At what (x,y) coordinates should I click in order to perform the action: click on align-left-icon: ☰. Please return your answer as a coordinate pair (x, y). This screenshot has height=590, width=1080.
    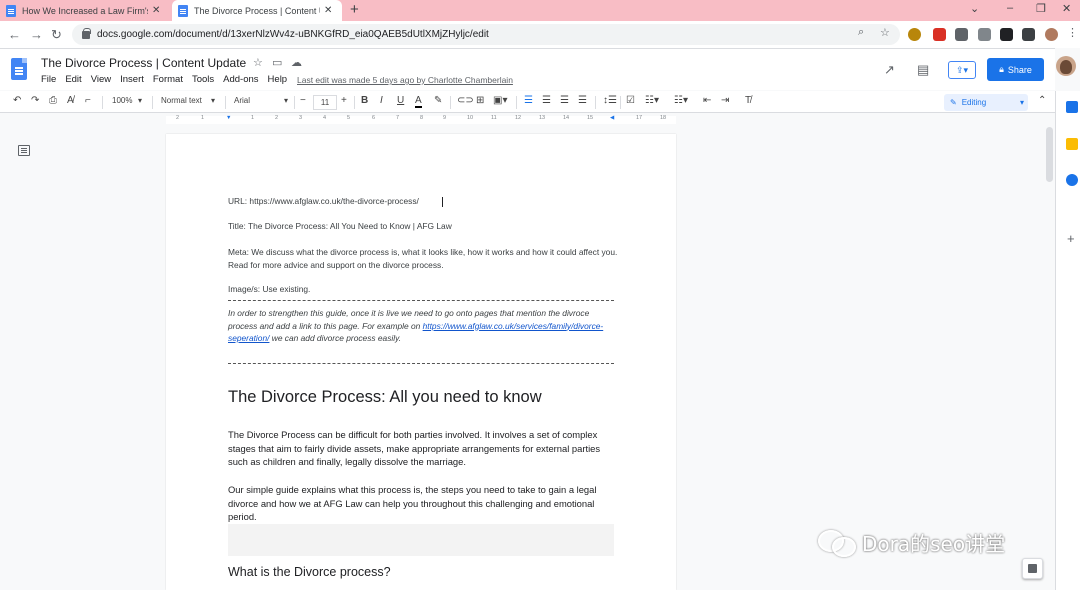
    Looking at the image, I should click on (528, 100).